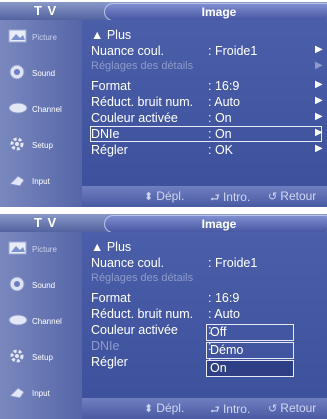 The image size is (327, 419). Describe the element at coordinates (206, 134) in the screenshot. I see `menu-row-dnie: DNIe : On ▶` at that location.